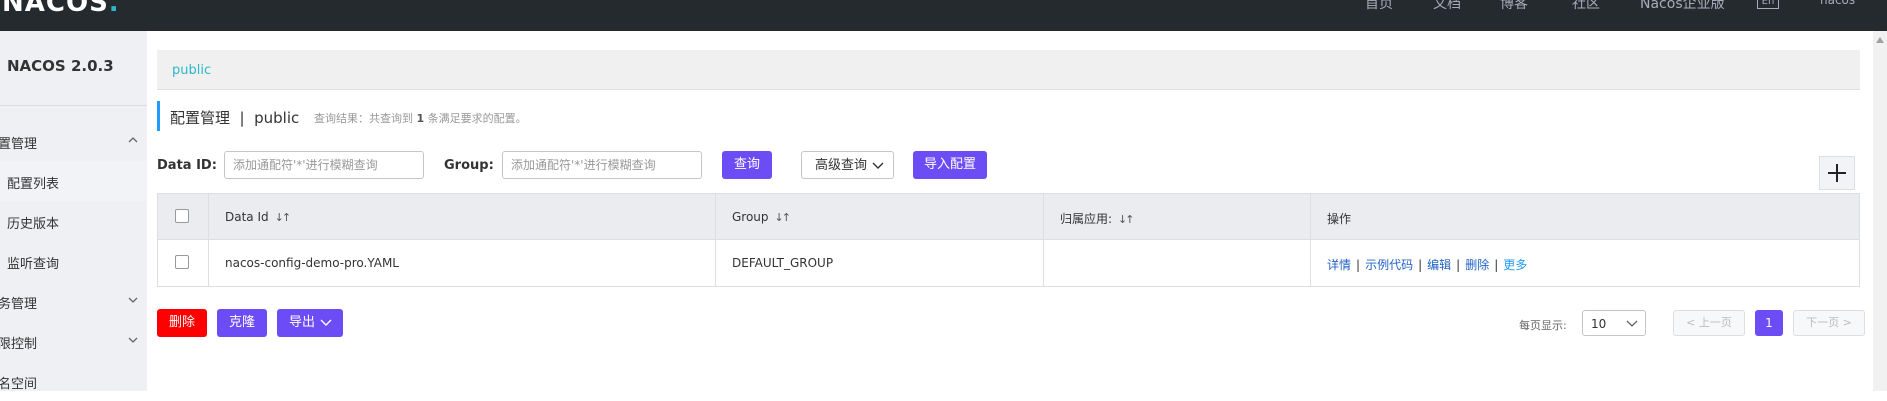 This screenshot has height=401, width=1887. Describe the element at coordinates (1837, 3) in the screenshot. I see `user-name: nacos` at that location.